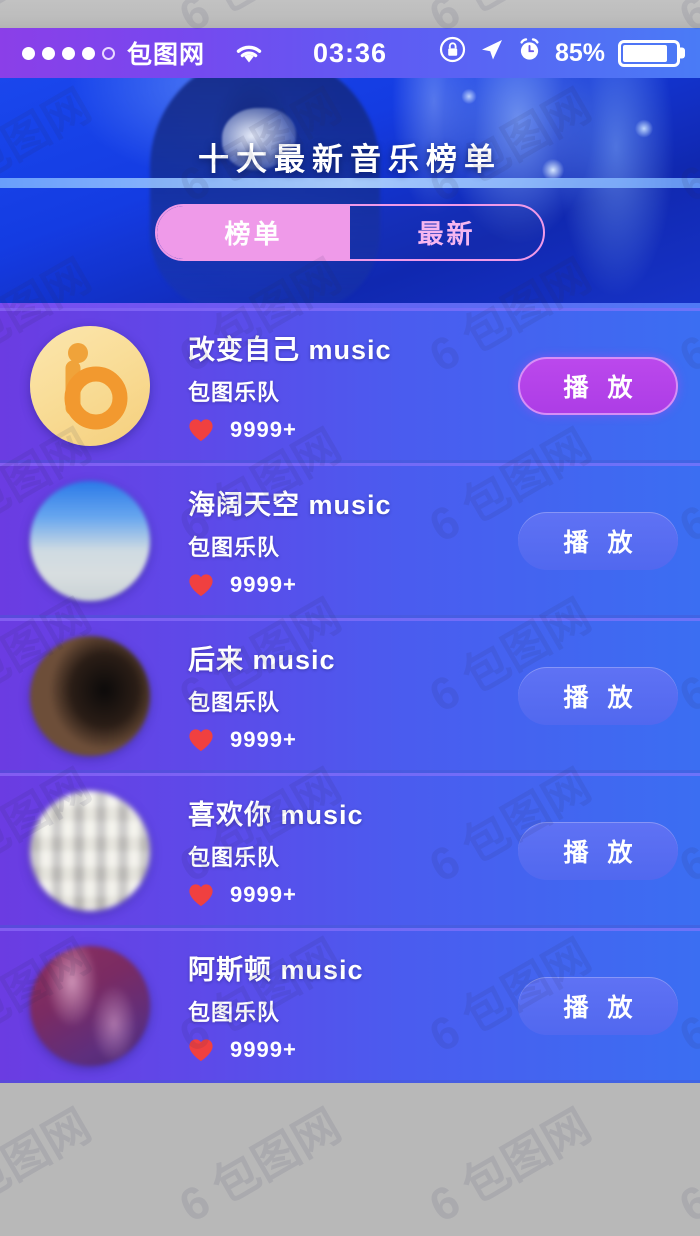  I want to click on song-row: 阿斯顿 music 包图乐队 9999+ 播 放, so click(350, 1005).